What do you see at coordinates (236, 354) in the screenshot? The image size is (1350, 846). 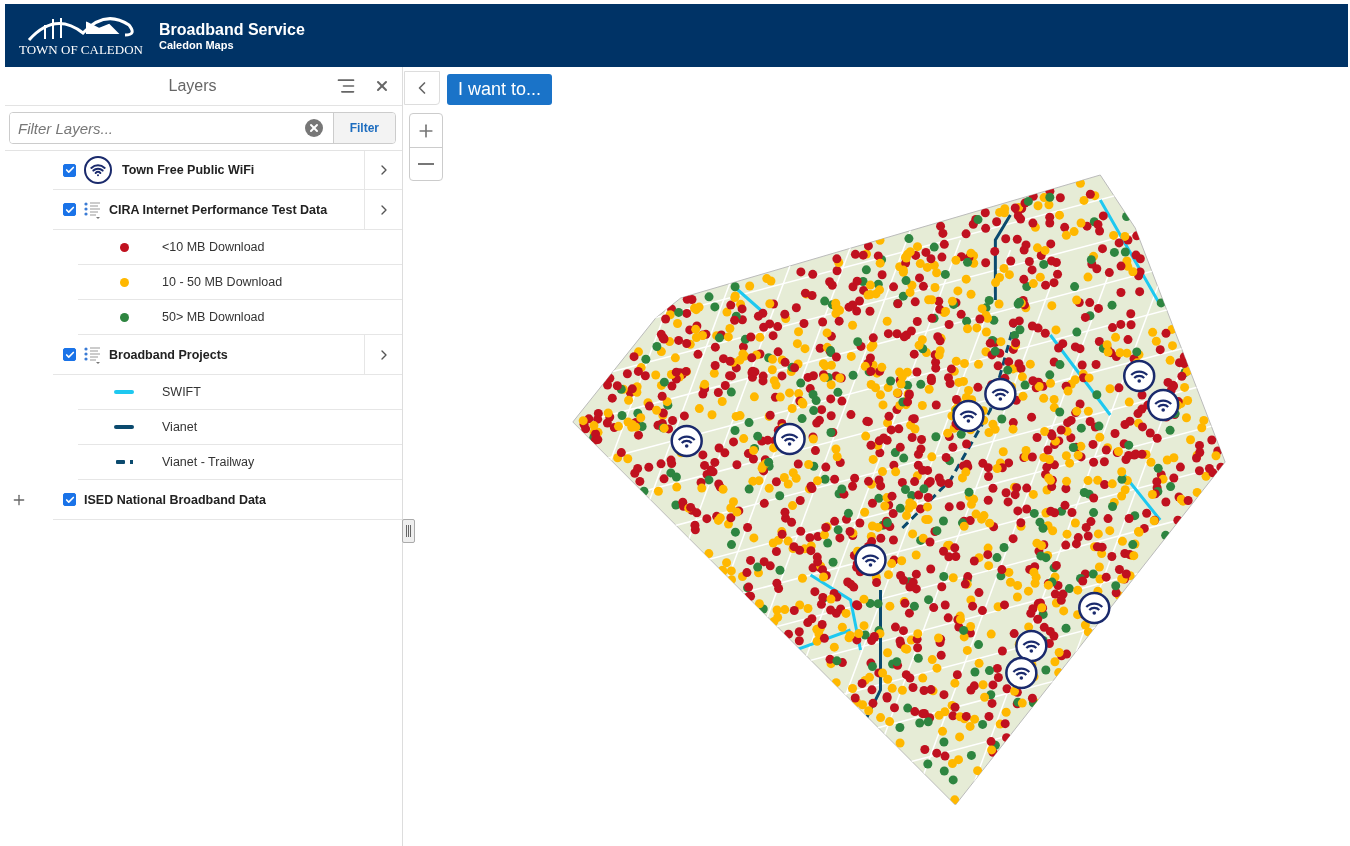 I see `layer-name: Broadband Projects` at bounding box center [236, 354].